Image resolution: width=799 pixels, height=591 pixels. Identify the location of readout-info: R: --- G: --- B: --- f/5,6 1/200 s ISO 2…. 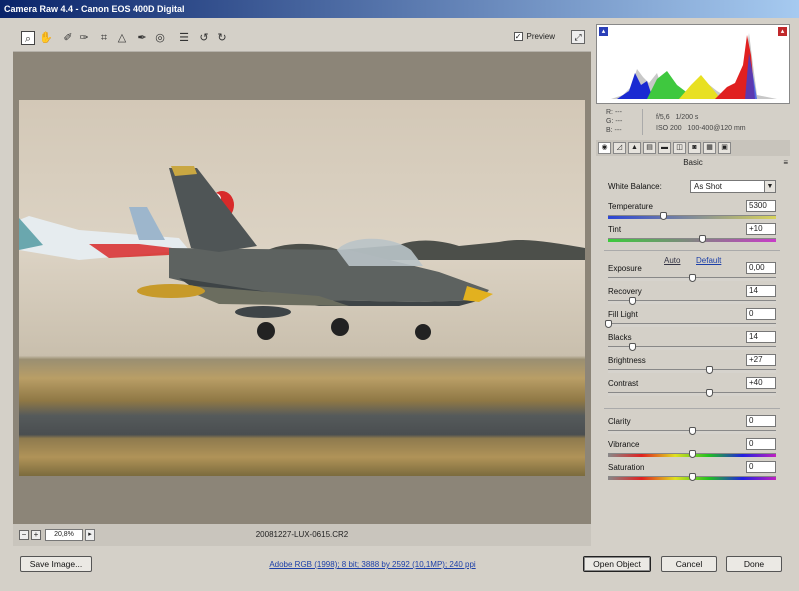
(693, 122).